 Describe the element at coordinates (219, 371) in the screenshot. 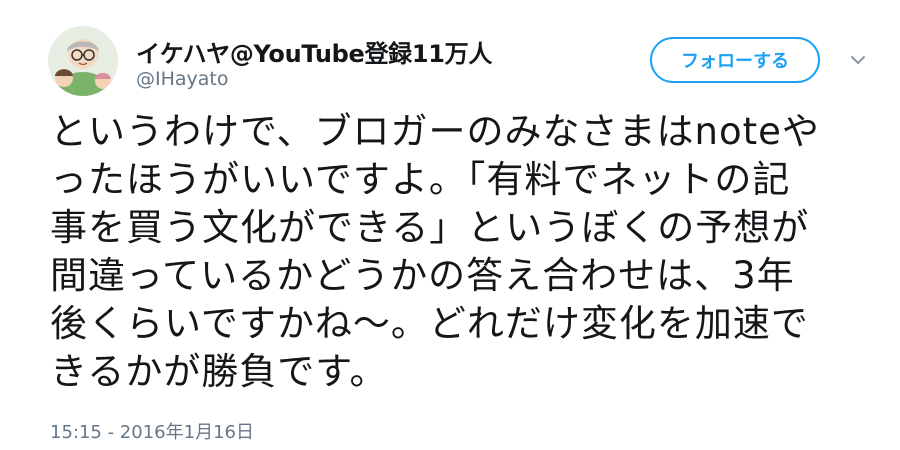

I see `tweet-text-line: きるかが勝負です。` at that location.